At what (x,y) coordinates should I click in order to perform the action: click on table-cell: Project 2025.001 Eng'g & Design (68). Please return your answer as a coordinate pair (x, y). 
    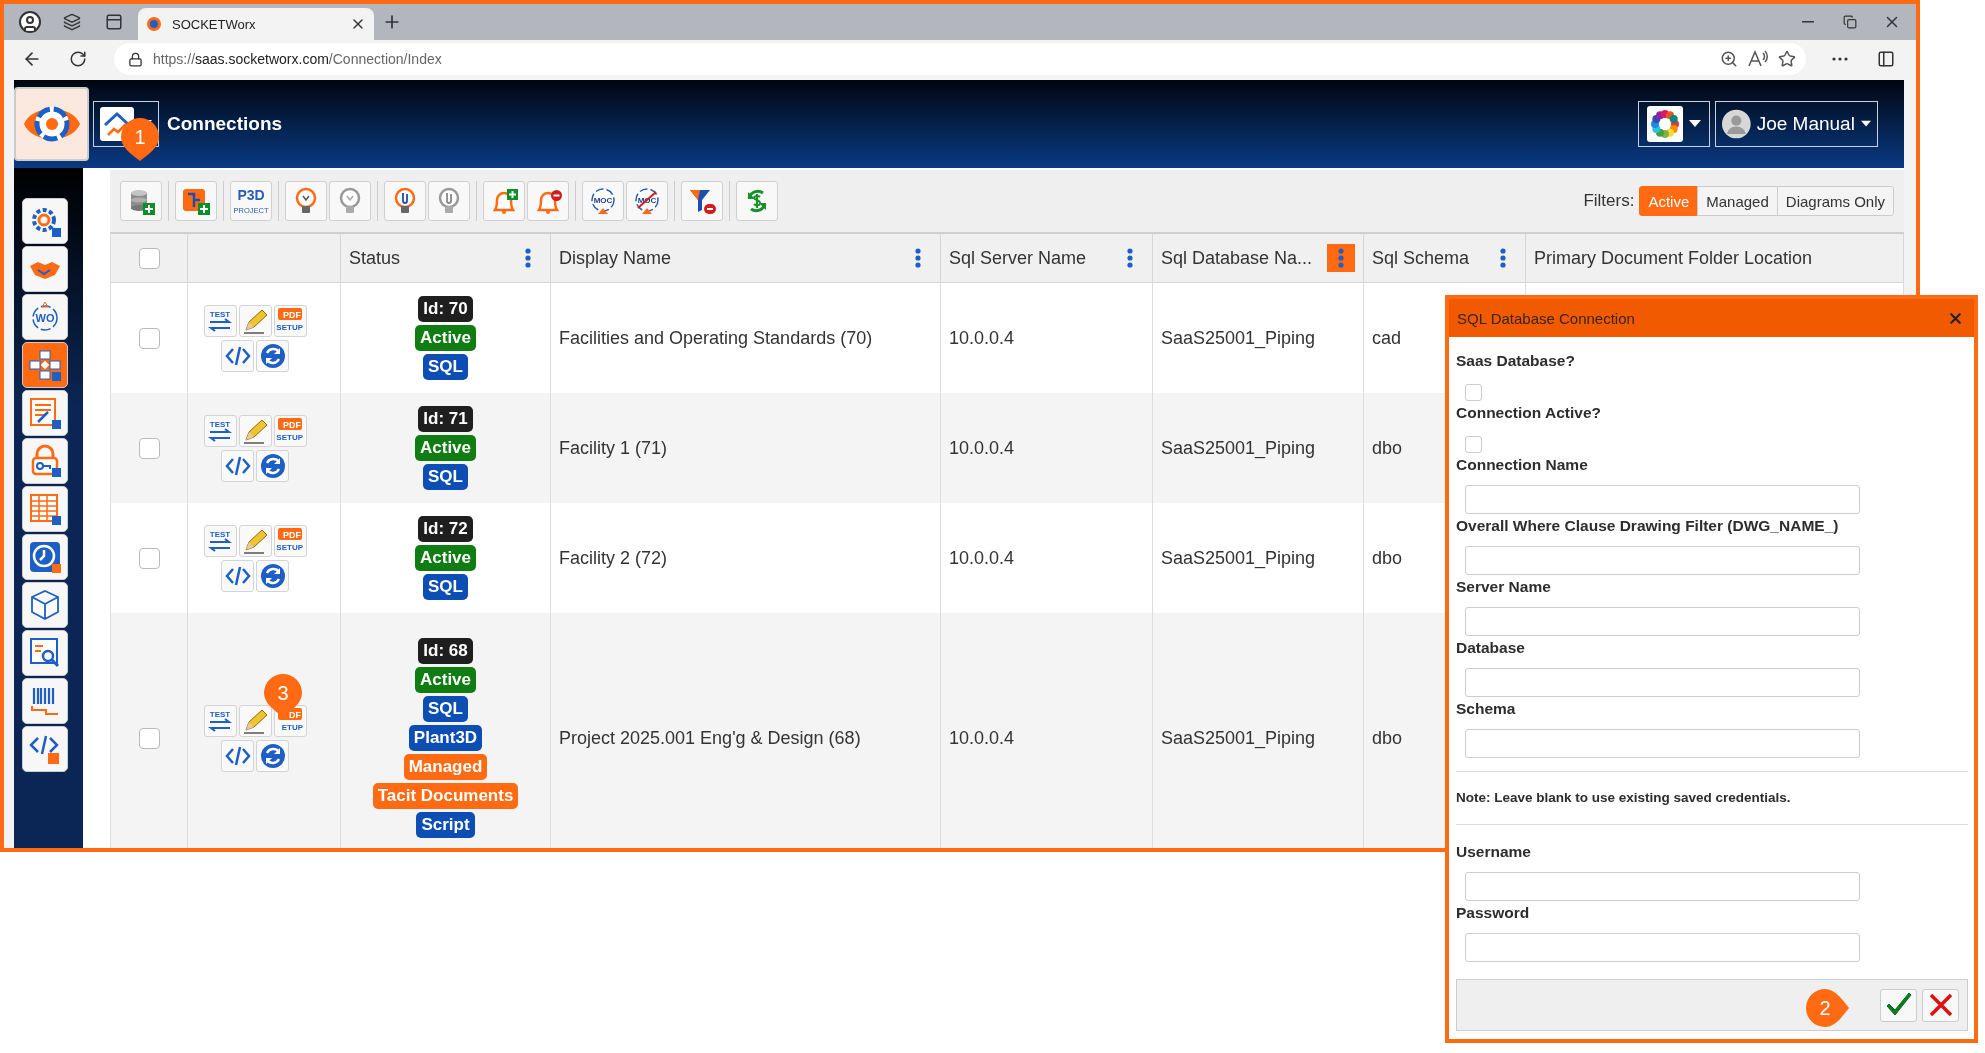
    Looking at the image, I should click on (710, 738).